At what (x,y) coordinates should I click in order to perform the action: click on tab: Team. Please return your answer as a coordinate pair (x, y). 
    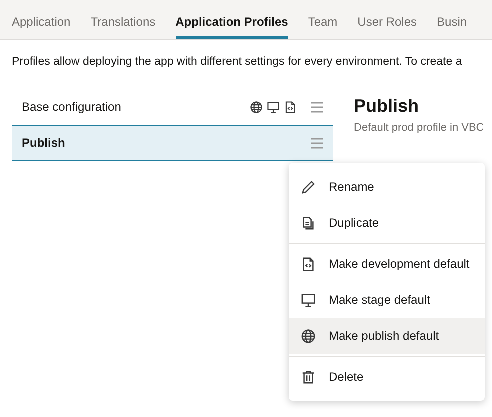
    Looking at the image, I should click on (323, 23).